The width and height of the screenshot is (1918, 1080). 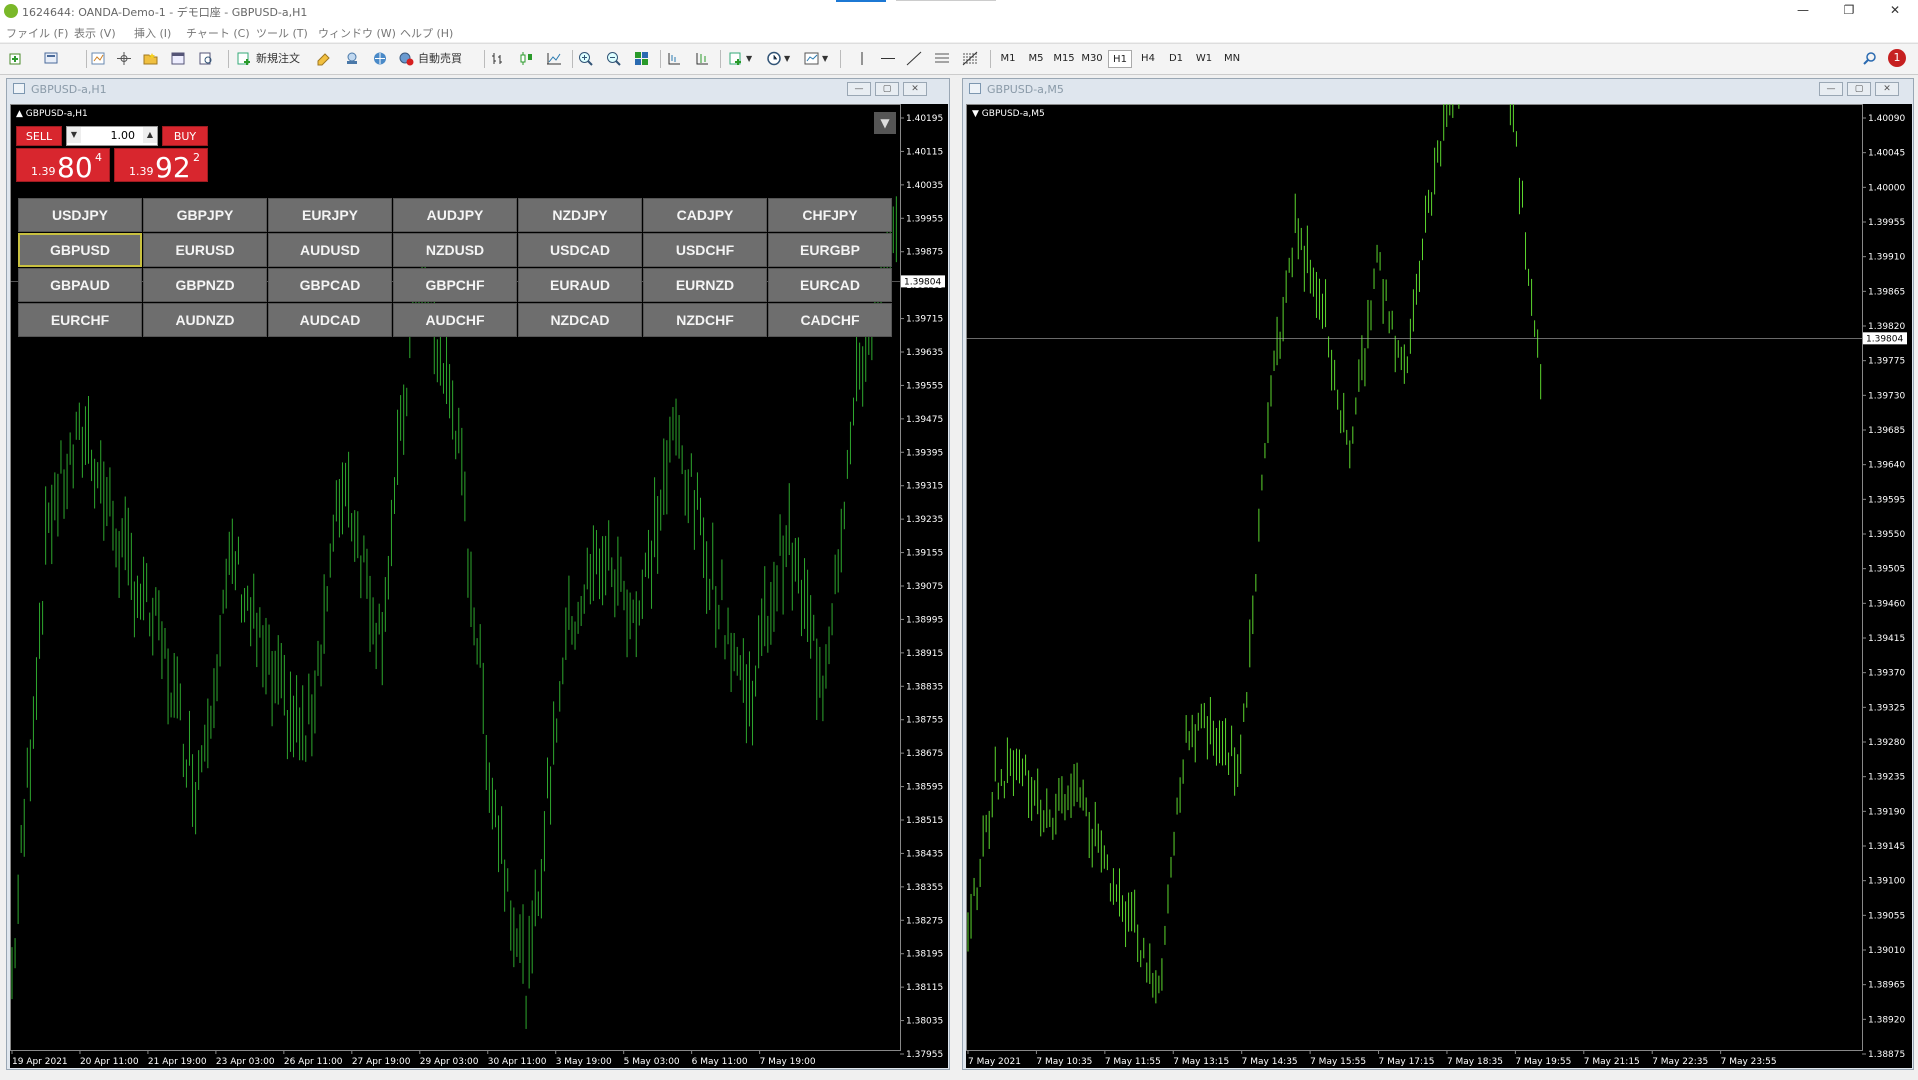 What do you see at coordinates (674, 58) in the screenshot?
I see `chart-shift-icon` at bounding box center [674, 58].